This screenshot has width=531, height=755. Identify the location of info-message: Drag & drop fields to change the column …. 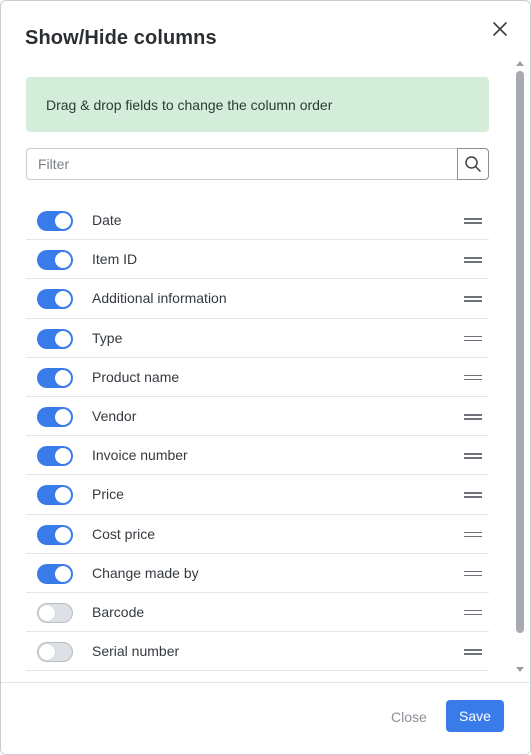
(257, 104).